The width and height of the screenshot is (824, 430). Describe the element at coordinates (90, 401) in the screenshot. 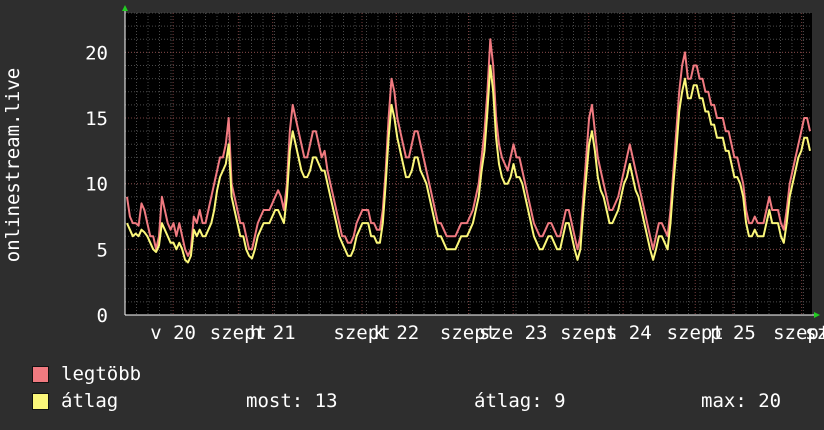

I see `legend-label-avg: átlag` at that location.